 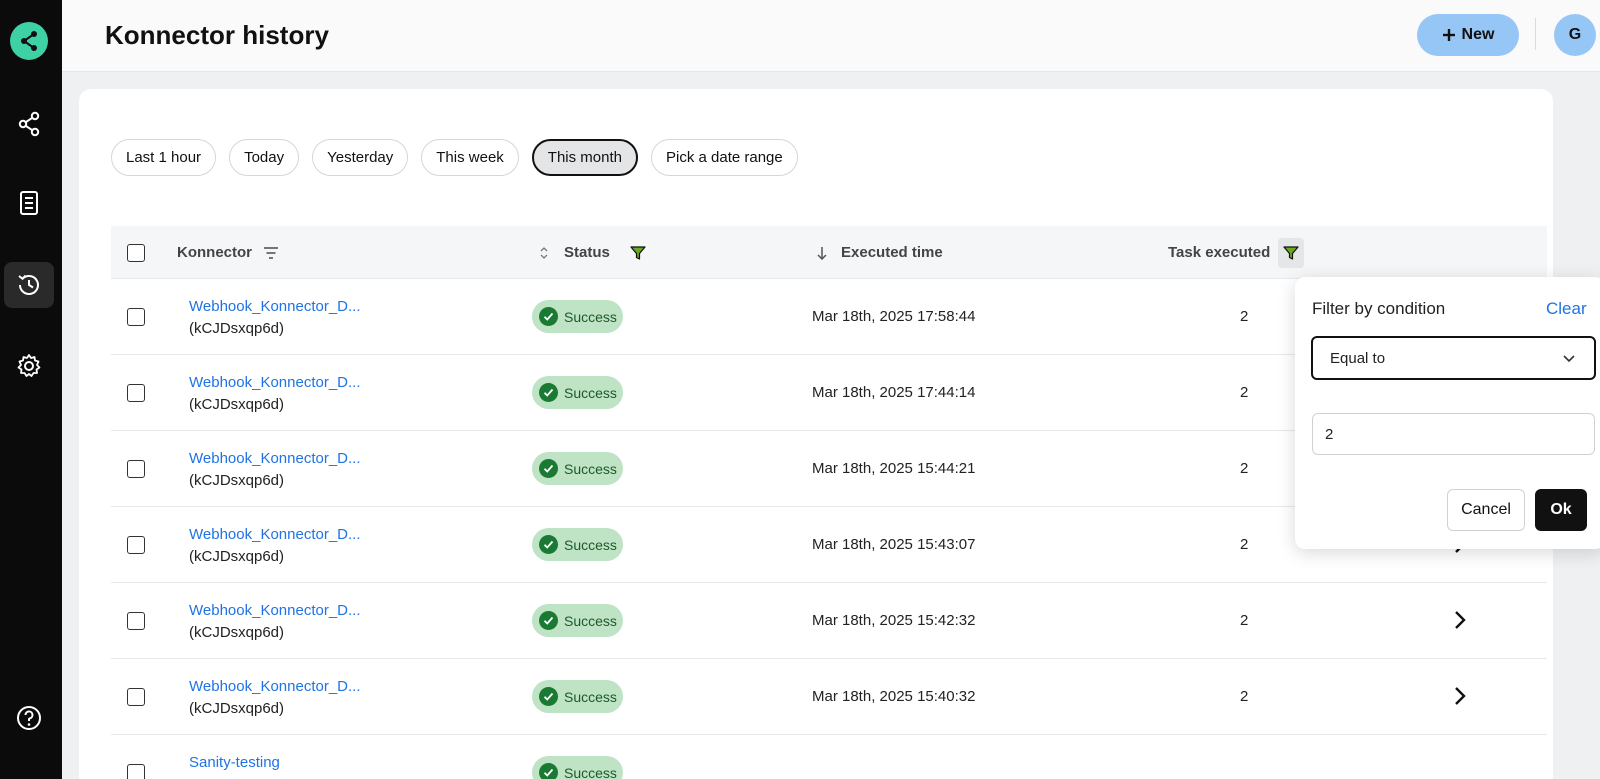 What do you see at coordinates (234, 762) in the screenshot?
I see `konnector-name-link: Sanity-testing` at bounding box center [234, 762].